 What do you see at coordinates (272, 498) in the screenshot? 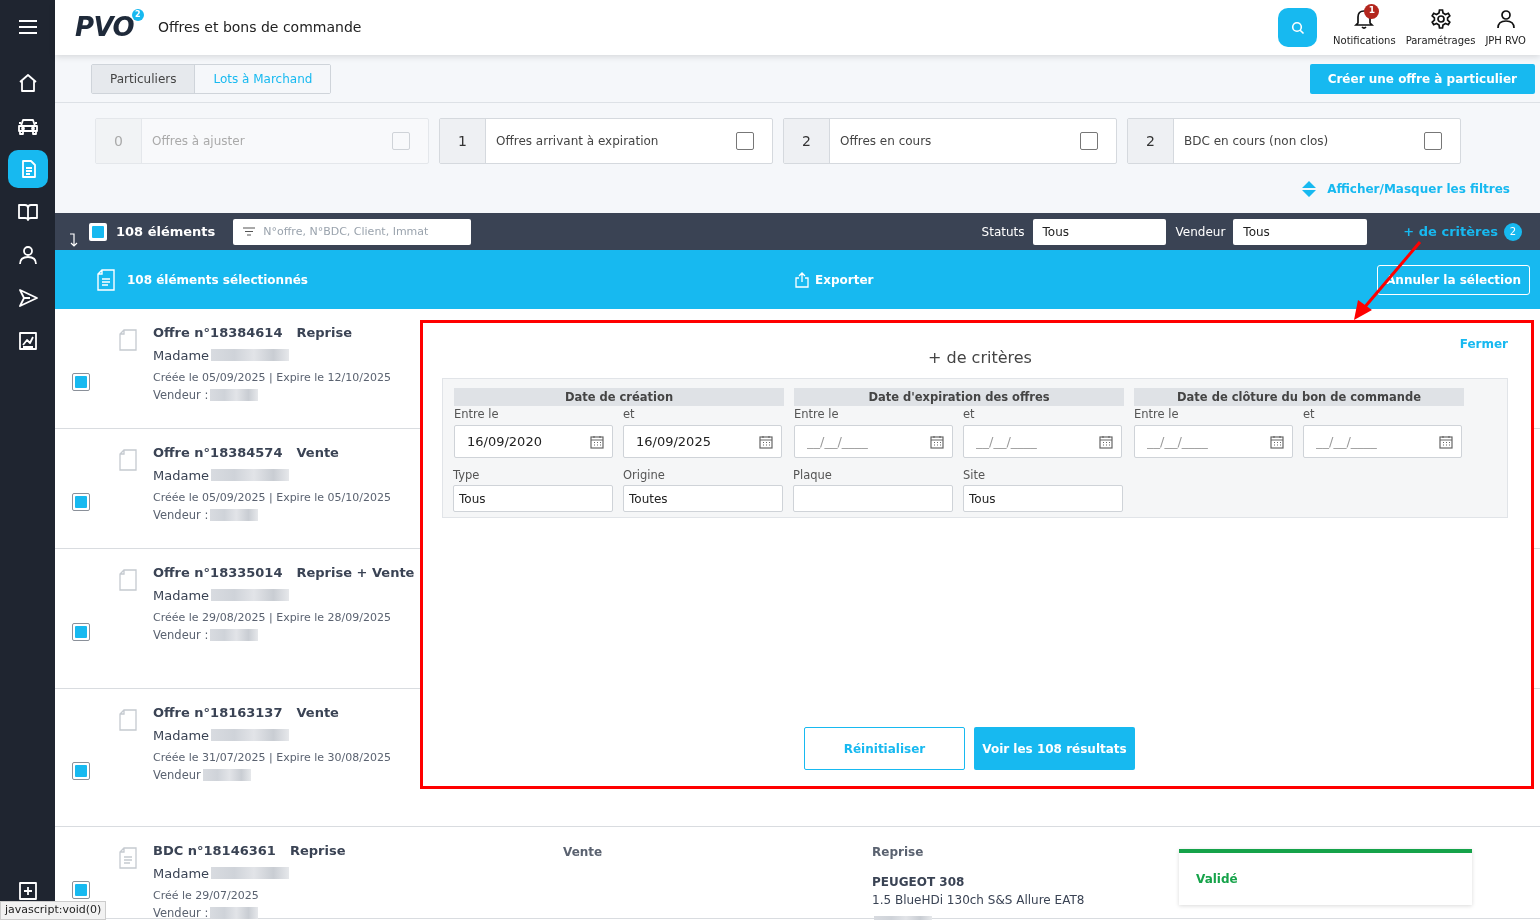
I see `offer-dates: Créée le 05/09/2025 | Expire le 05/10/2025` at bounding box center [272, 498].